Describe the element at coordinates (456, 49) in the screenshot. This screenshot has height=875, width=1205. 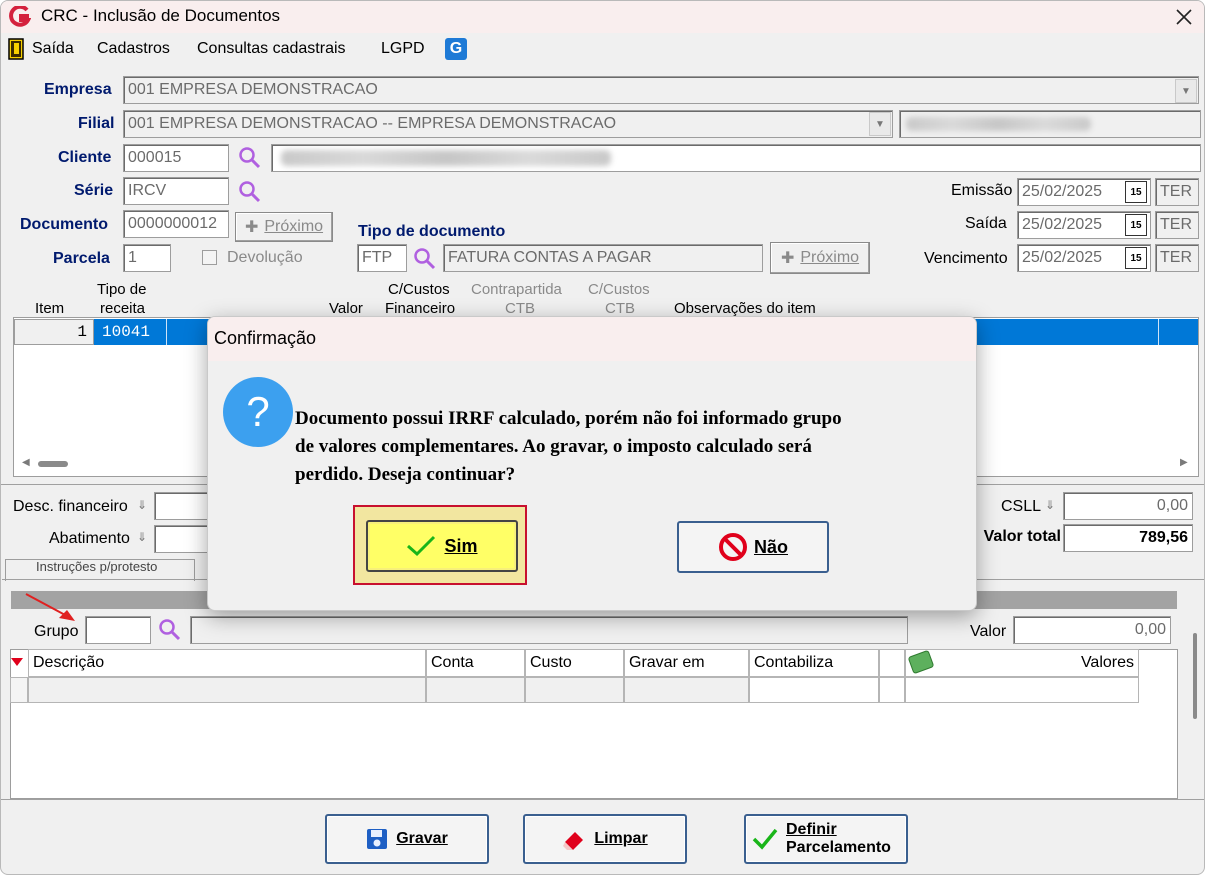
I see `help-g-icon: G` at that location.